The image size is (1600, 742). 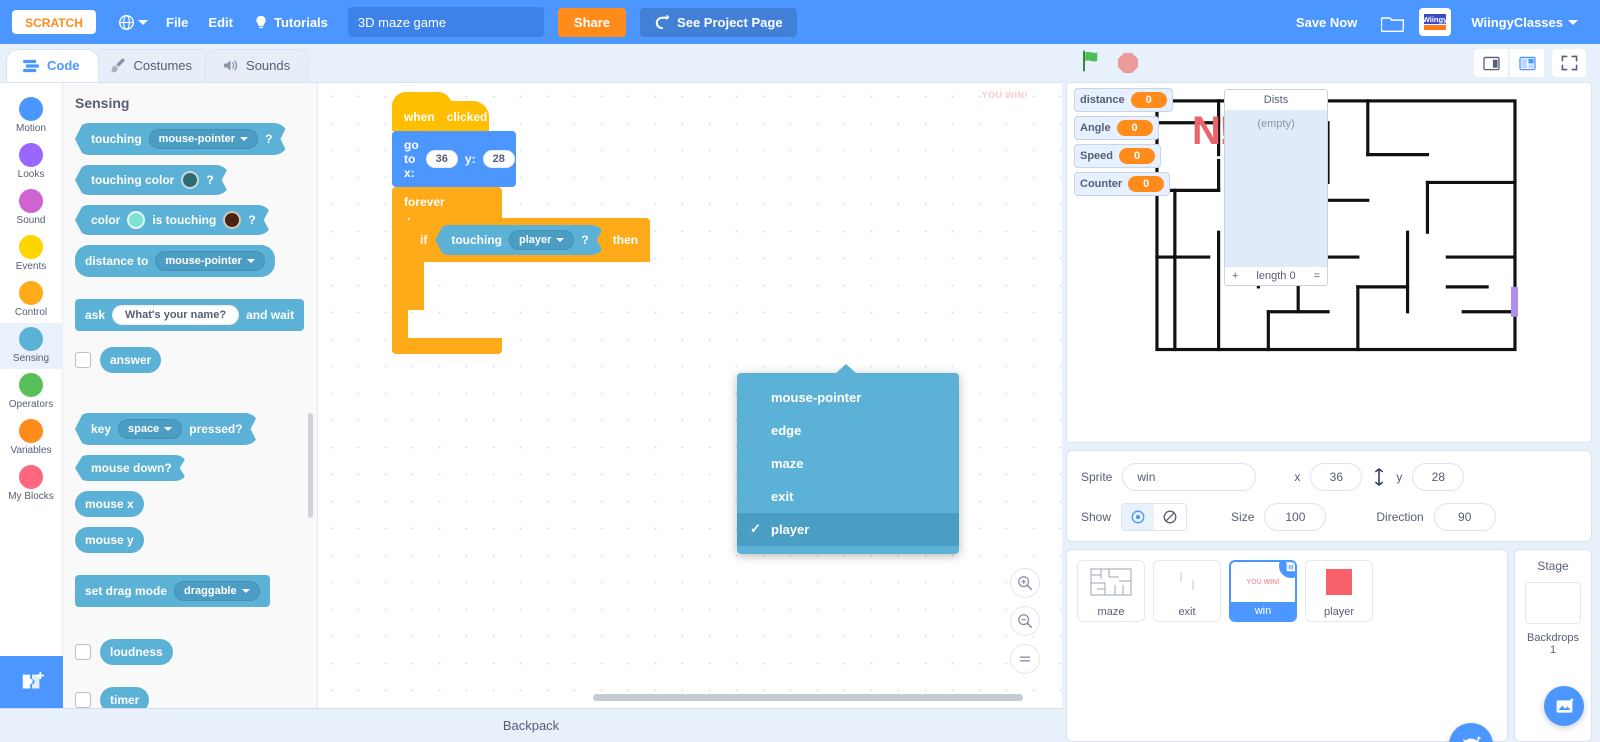 I want to click on palette-block-key-pressed: key space pressed?, so click(x=196, y=429).